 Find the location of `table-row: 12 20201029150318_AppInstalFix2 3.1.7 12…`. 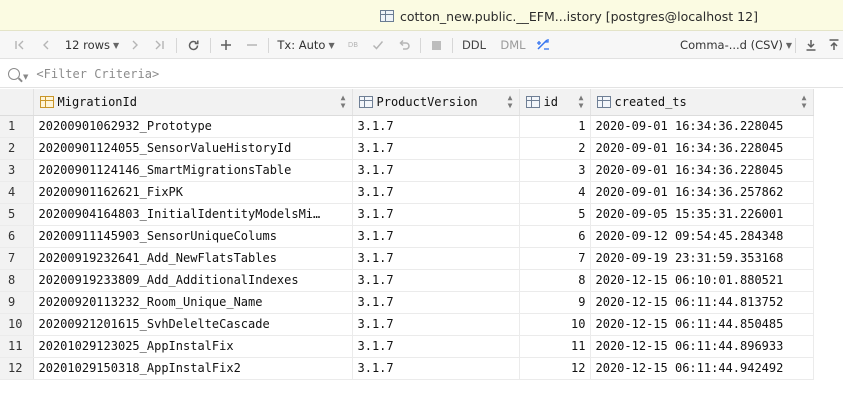

table-row: 12 20201029150318_AppInstalFix2 3.1.7 12… is located at coordinates (407, 368).